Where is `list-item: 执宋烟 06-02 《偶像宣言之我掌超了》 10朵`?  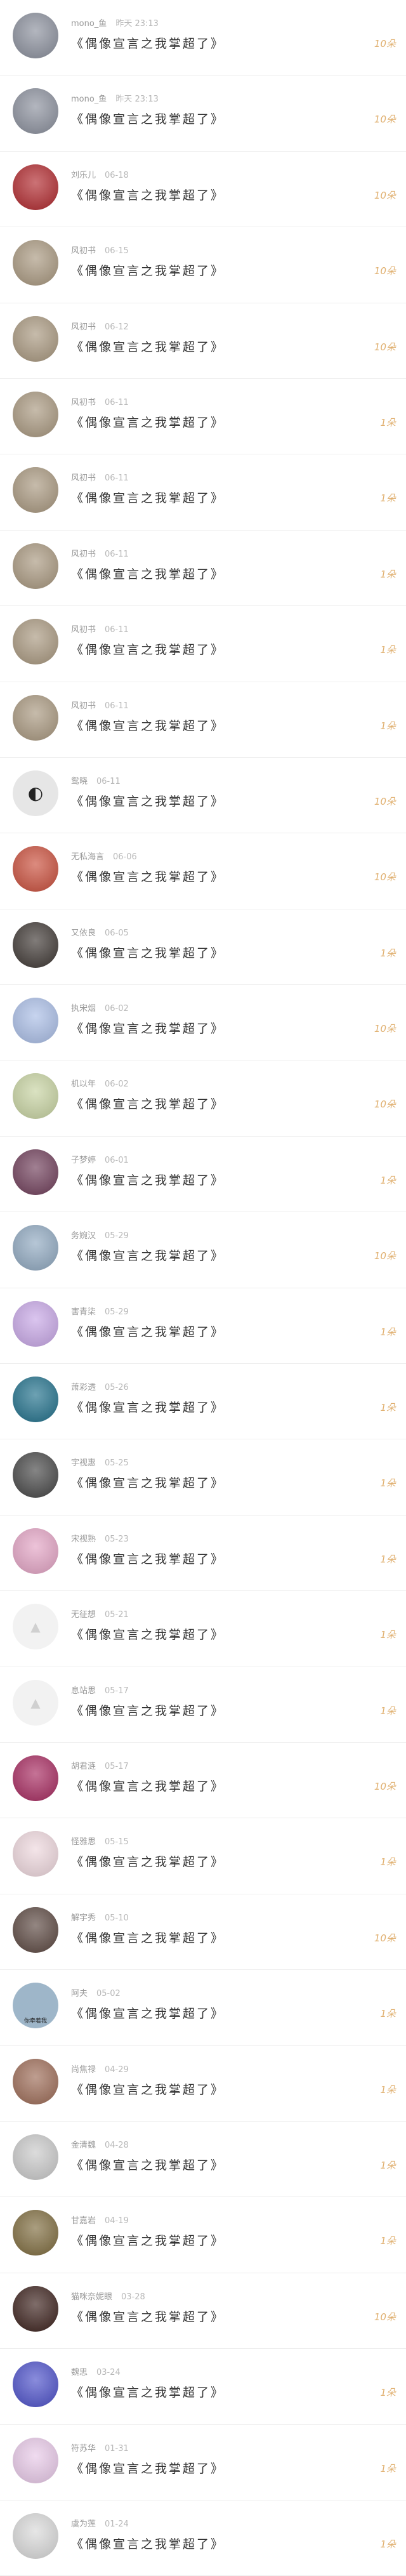
list-item: 执宋烟 06-02 《偶像宣言之我掌超了》 10朵 is located at coordinates (203, 1023).